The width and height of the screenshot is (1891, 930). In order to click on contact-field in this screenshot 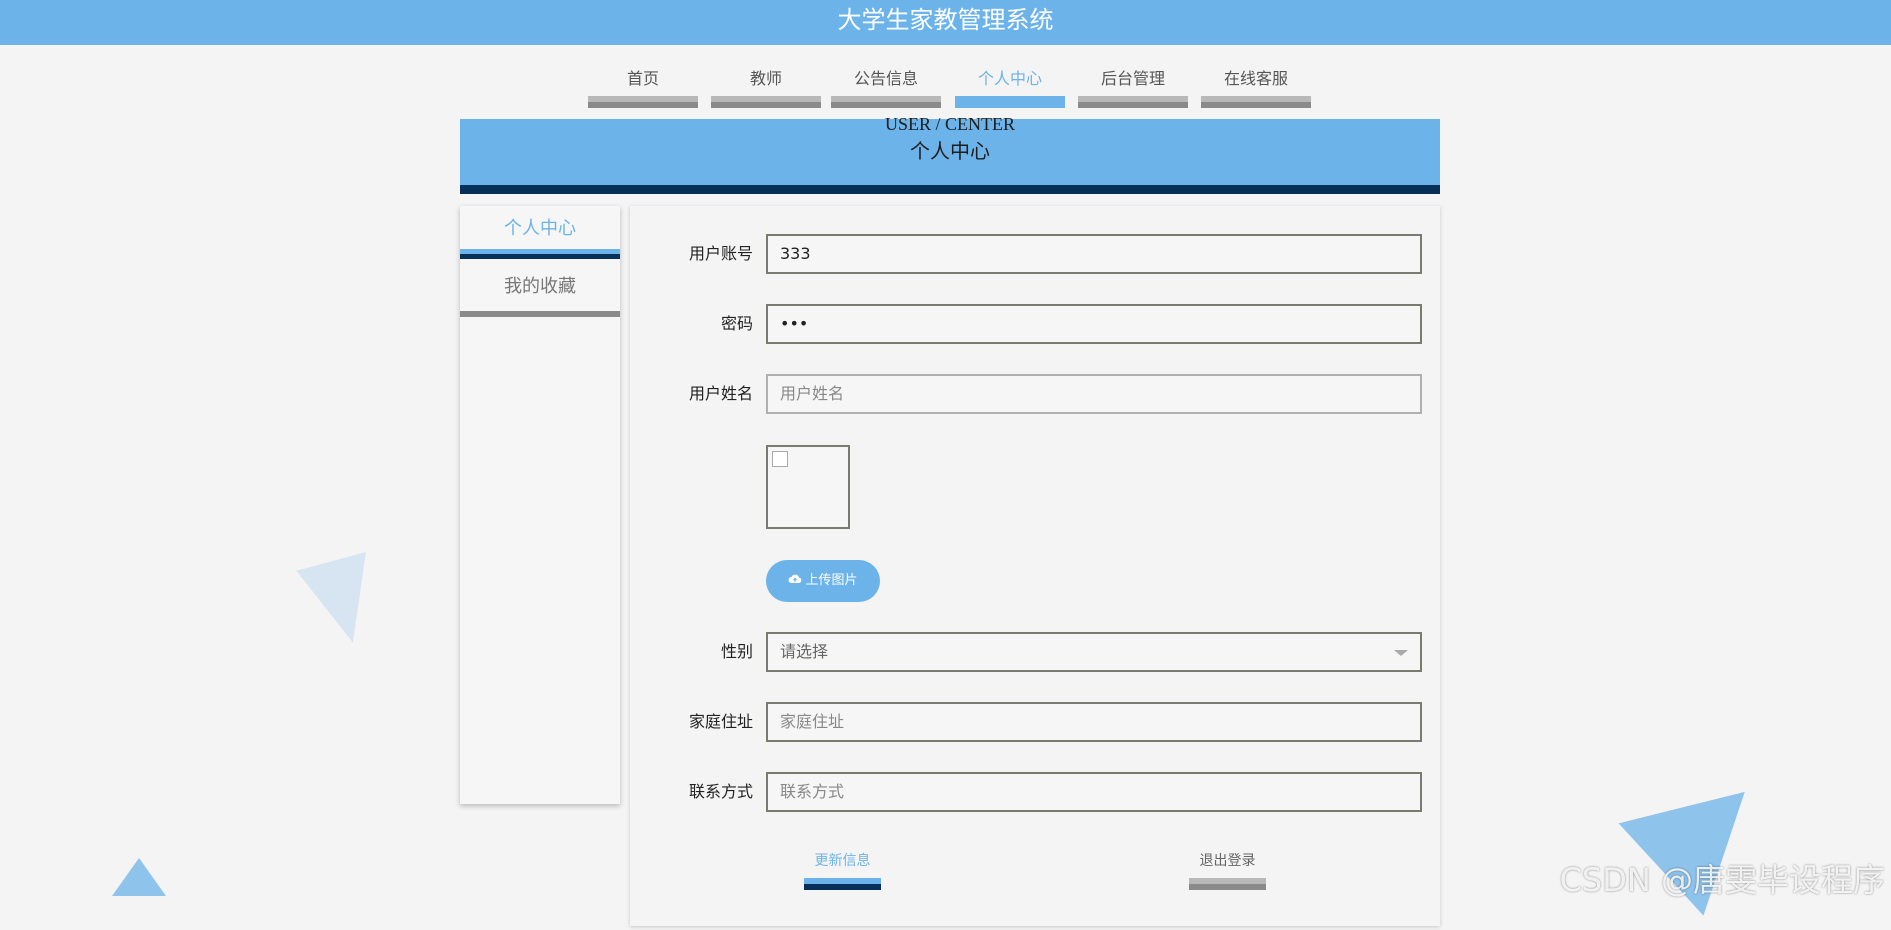, I will do `click(1094, 792)`.